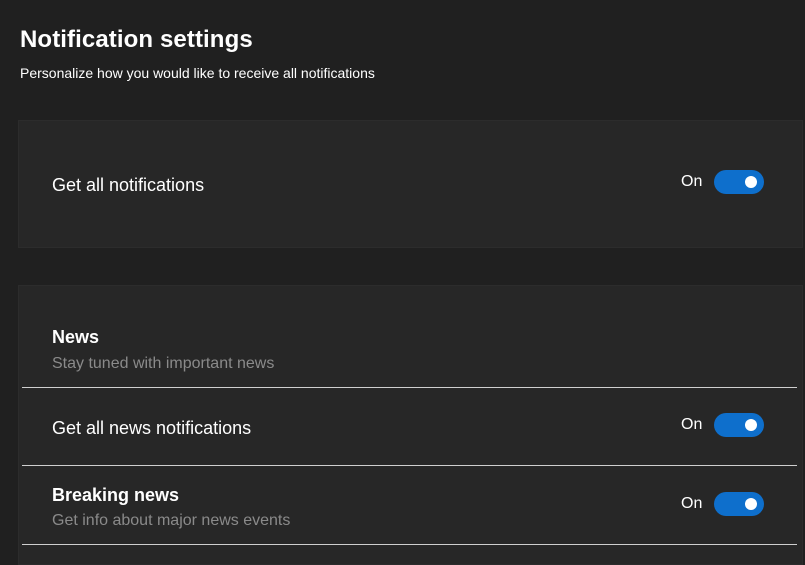 The height and width of the screenshot is (565, 805). I want to click on breaking-news-state: On, so click(692, 503).